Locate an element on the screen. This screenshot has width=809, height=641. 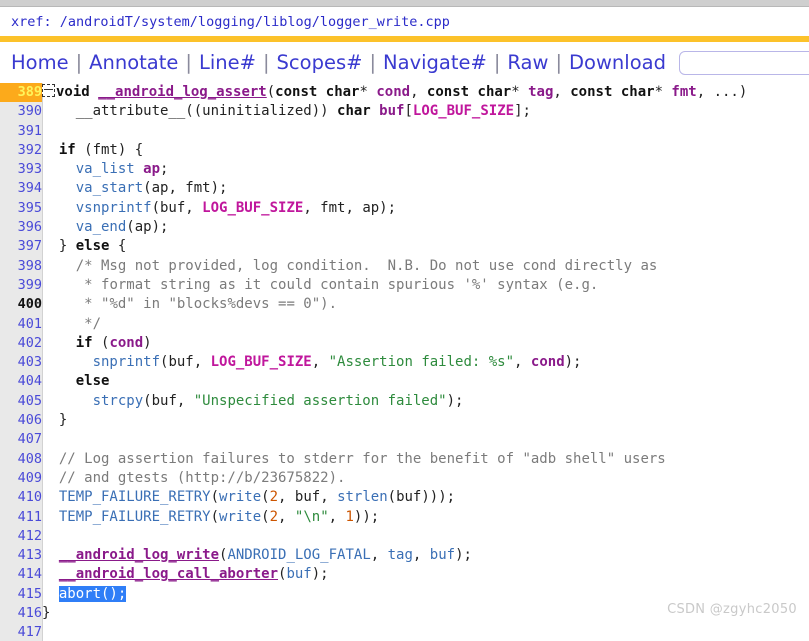
code-token-var: fmt is located at coordinates (683, 92).